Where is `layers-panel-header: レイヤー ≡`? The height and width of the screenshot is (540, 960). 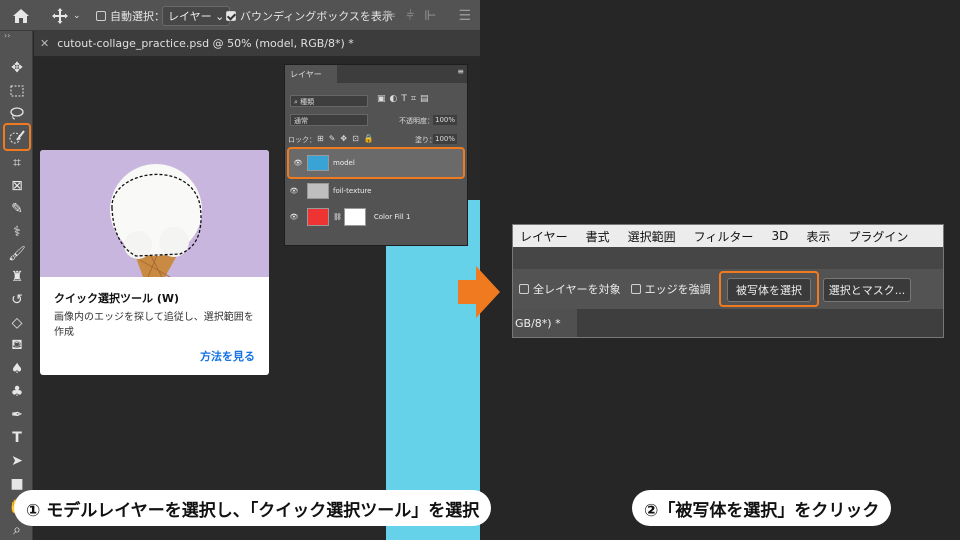 layers-panel-header: レイヤー ≡ is located at coordinates (376, 74).